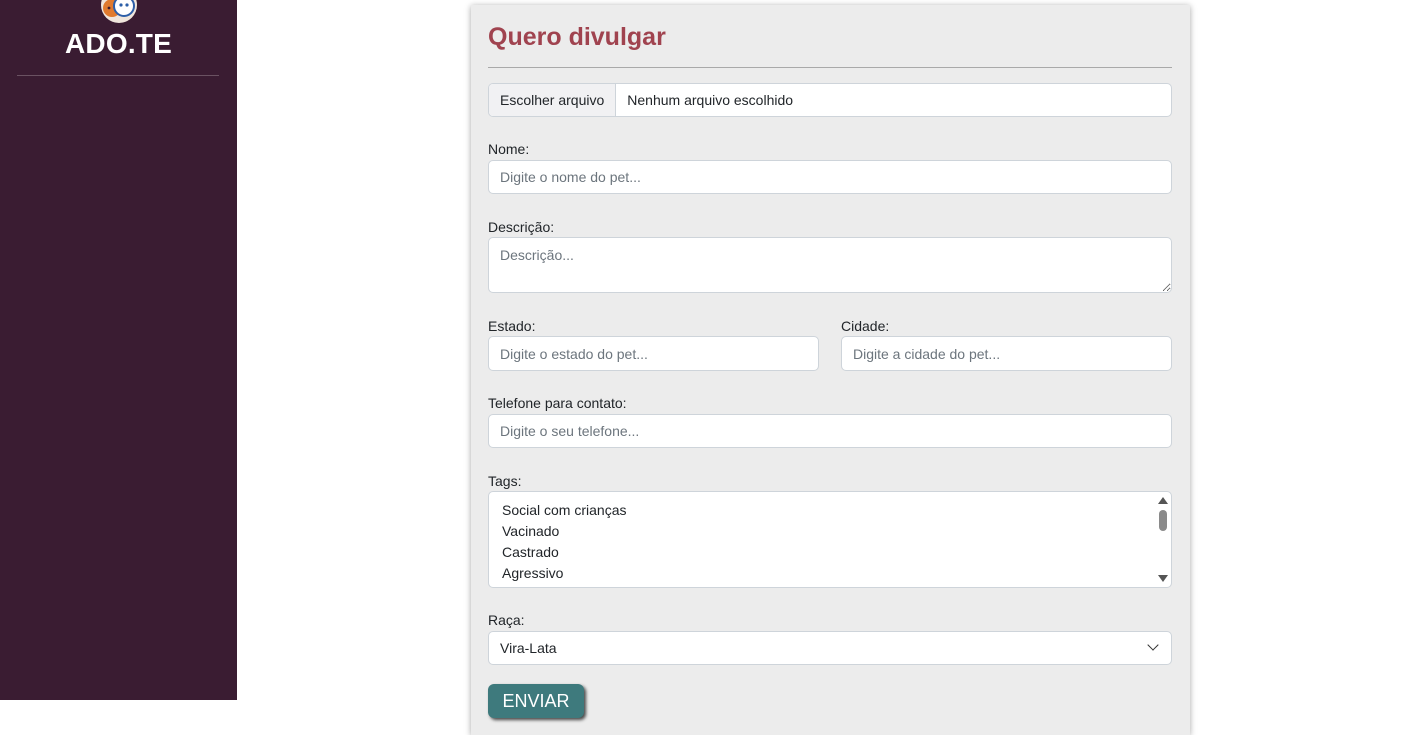 The width and height of the screenshot is (1421, 735). What do you see at coordinates (1006, 353) in the screenshot?
I see `cidade-input` at bounding box center [1006, 353].